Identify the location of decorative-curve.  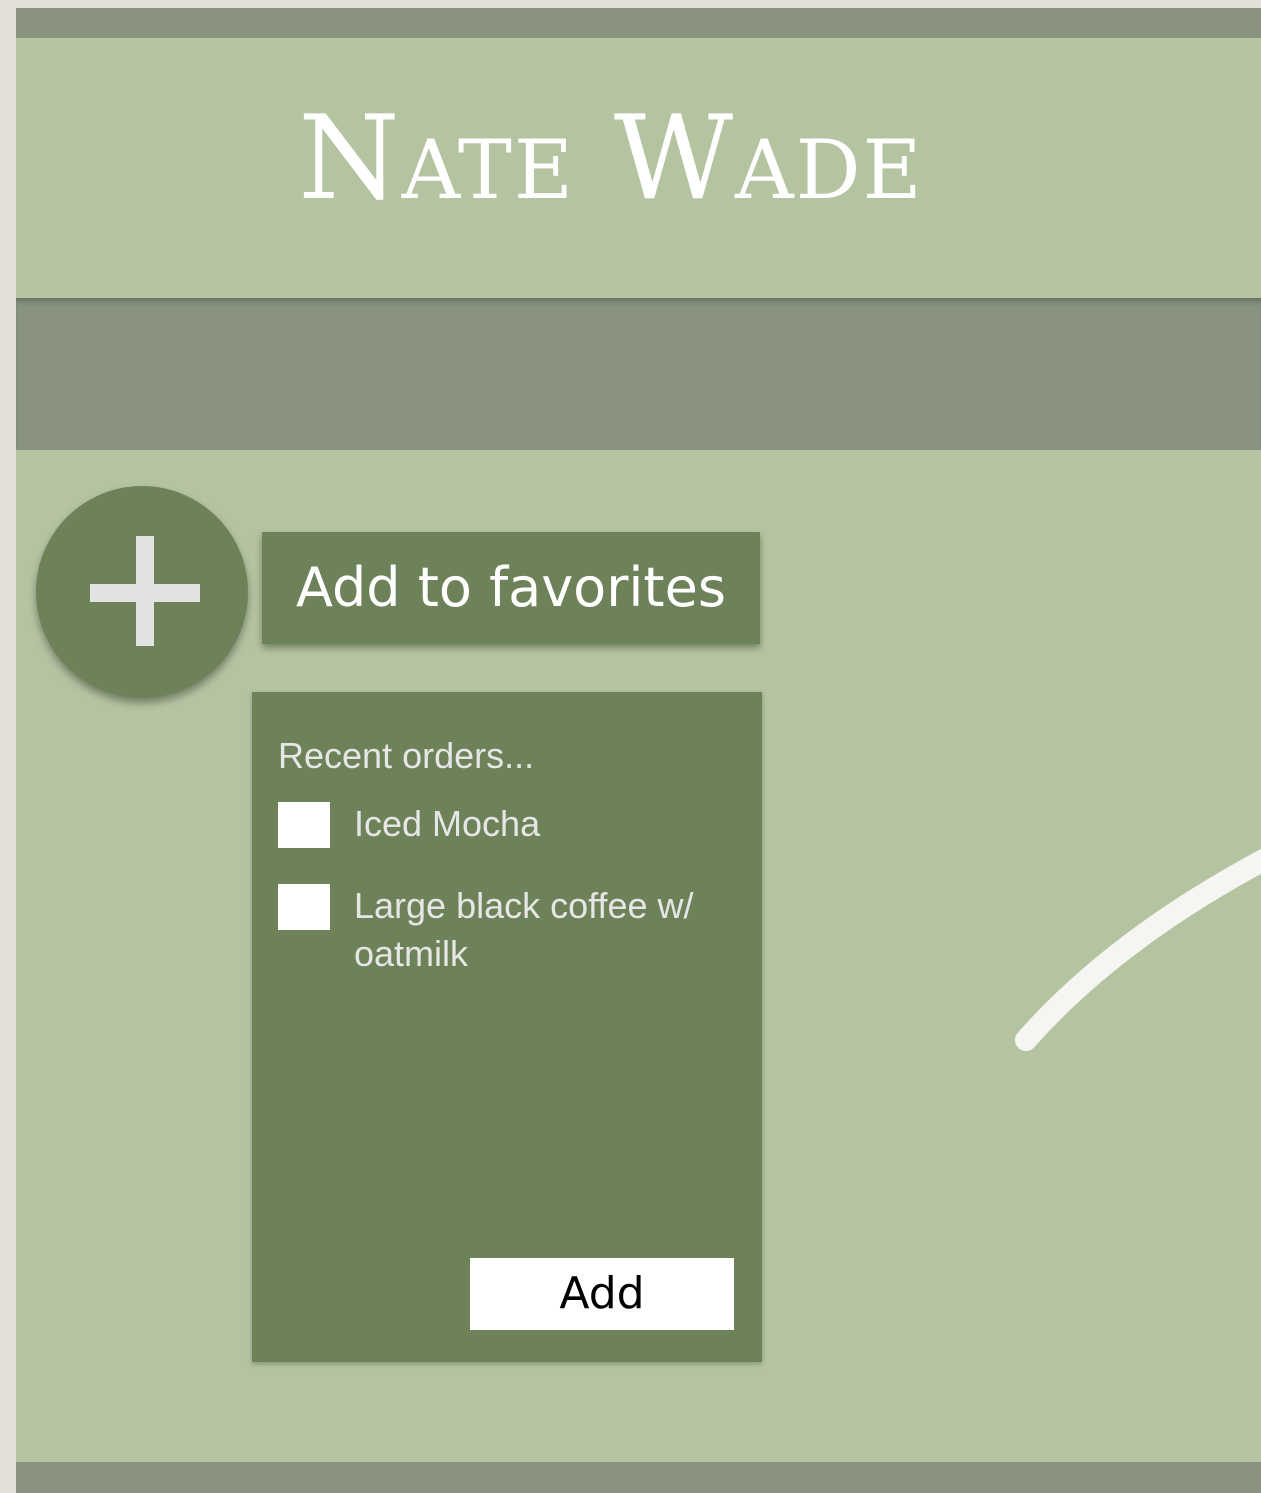
(1138, 949).